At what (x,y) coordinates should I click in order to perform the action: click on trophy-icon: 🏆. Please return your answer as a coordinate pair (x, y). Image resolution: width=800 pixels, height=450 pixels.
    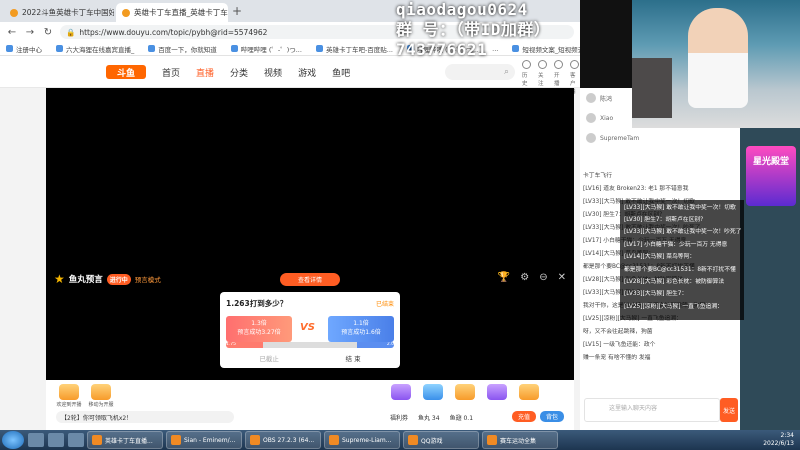
    Looking at the image, I should click on (504, 277).